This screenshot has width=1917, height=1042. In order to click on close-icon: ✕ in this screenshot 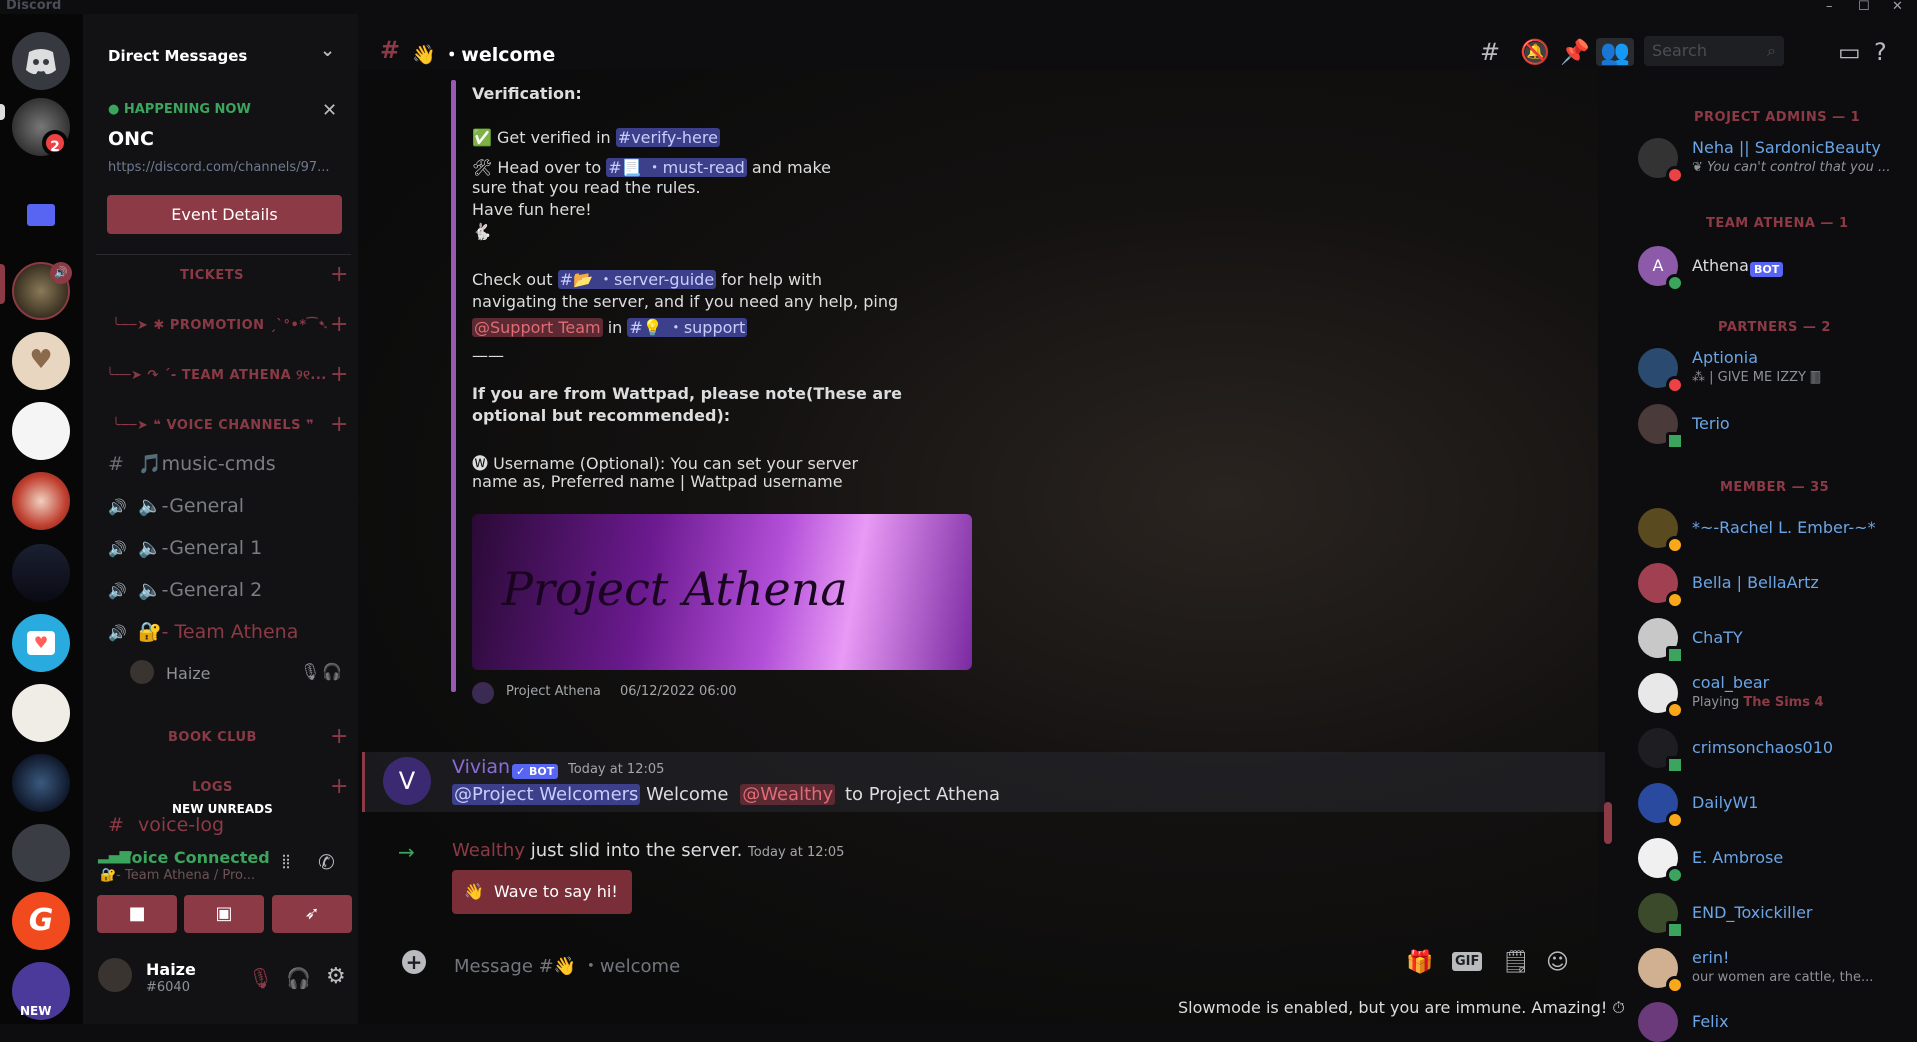, I will do `click(329, 110)`.